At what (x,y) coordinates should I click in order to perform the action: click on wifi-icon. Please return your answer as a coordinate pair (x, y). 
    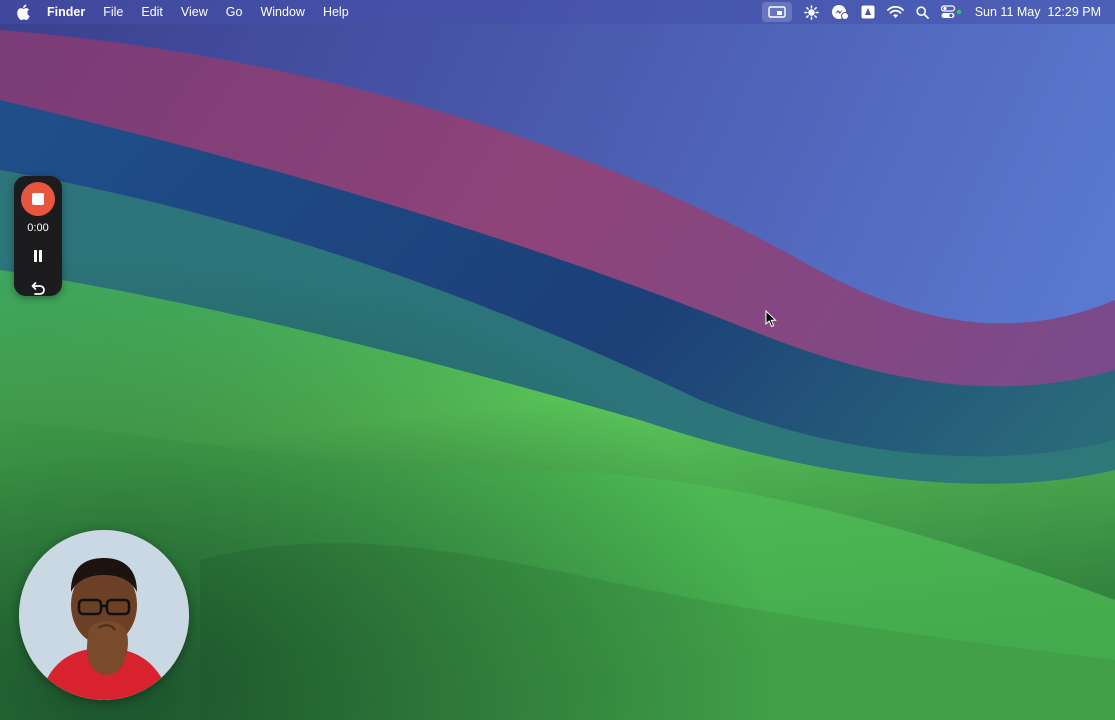
    Looking at the image, I should click on (895, 12).